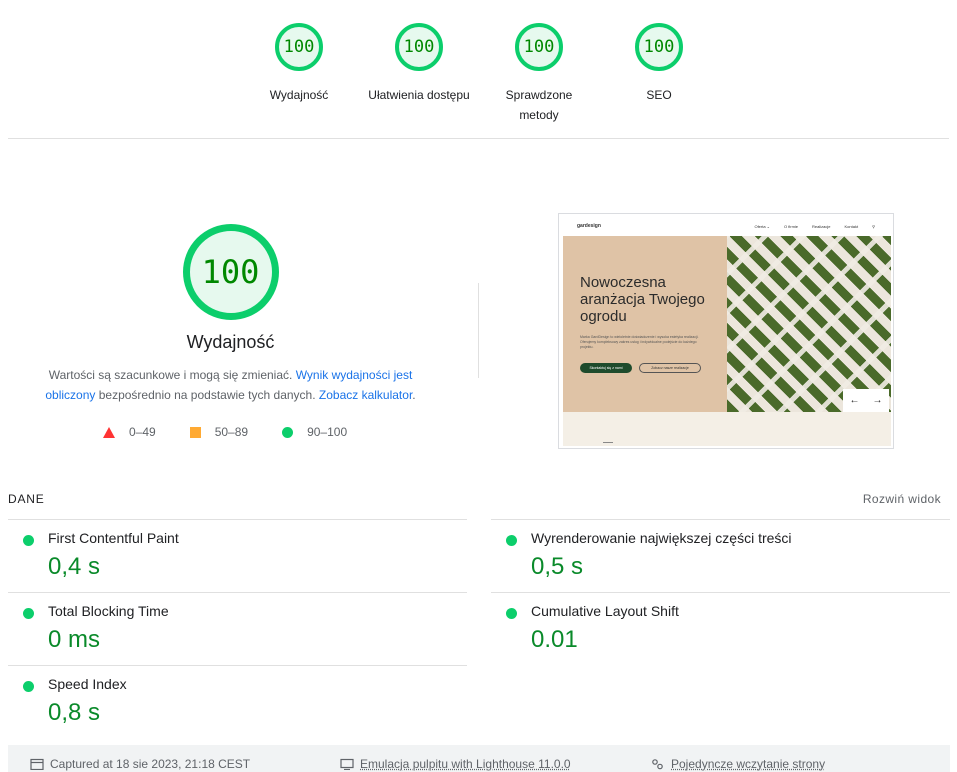  Describe the element at coordinates (854, 400) in the screenshot. I see `arrow-left-icon: ←` at that location.